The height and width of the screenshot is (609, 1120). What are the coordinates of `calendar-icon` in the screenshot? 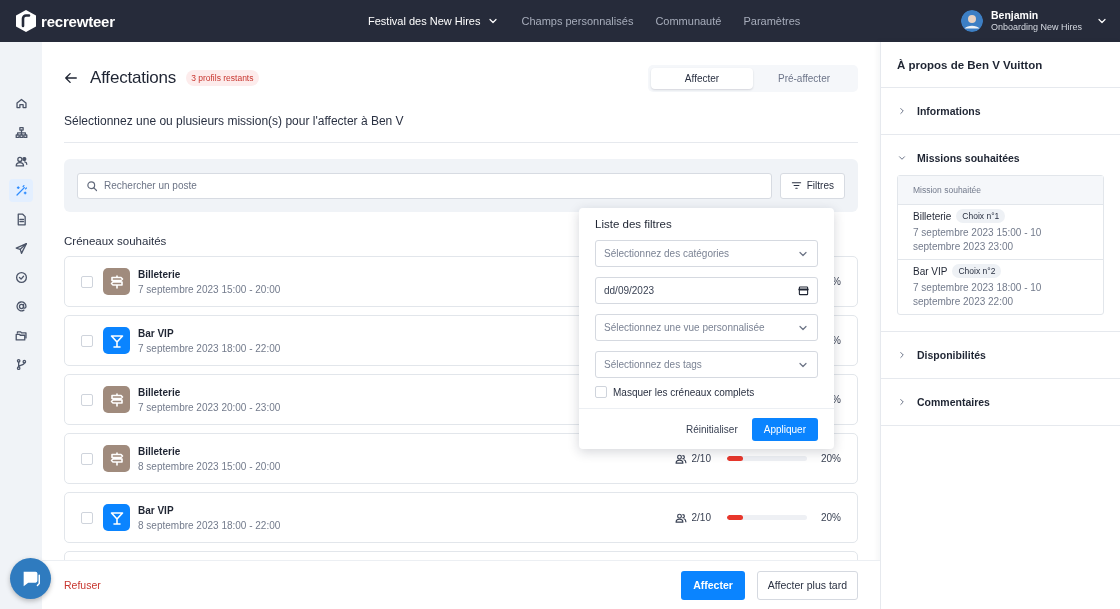 It's located at (803, 290).